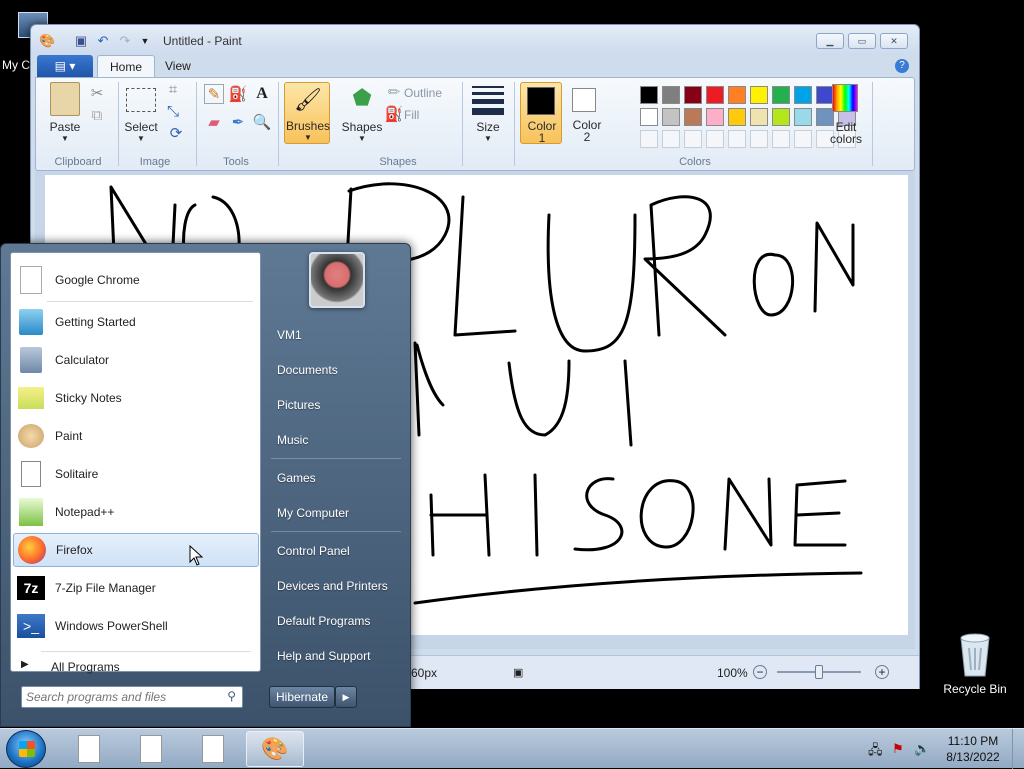  I want to click on program-item-sticky-notes: Sticky Notes, so click(136, 398).